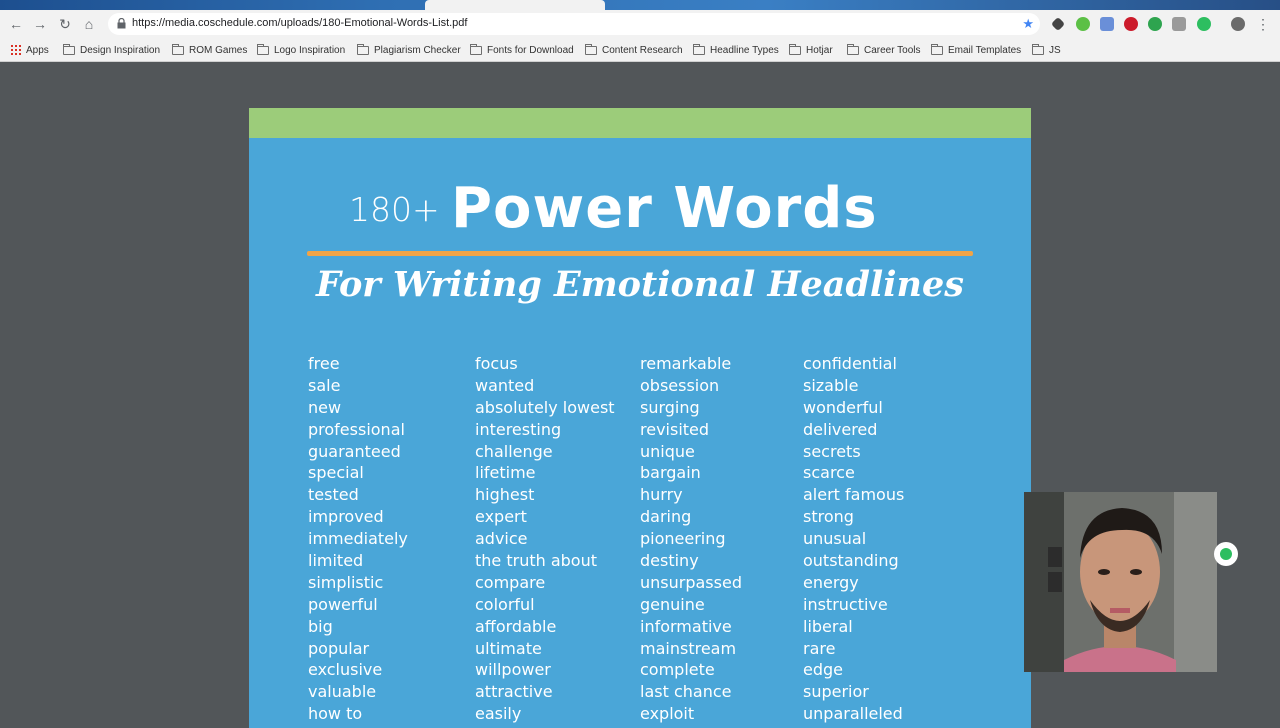  I want to click on word-item: sale, so click(324, 385).